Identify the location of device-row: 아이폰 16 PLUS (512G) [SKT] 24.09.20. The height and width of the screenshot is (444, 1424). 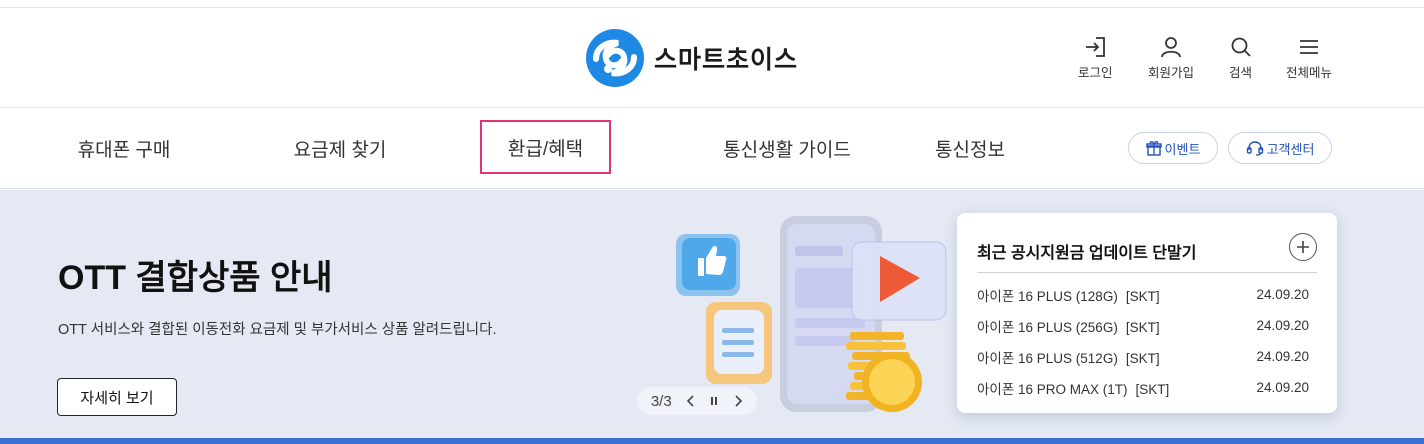
(1143, 356).